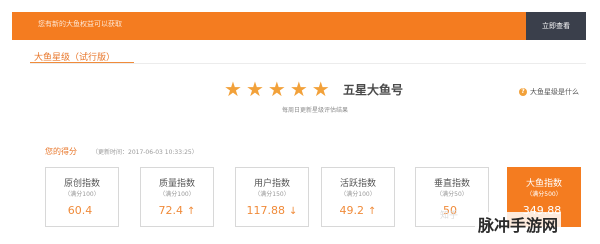 Image resolution: width=600 pixels, height=244 pixels. What do you see at coordinates (544, 194) in the screenshot?
I see `card-max: （满分500）` at bounding box center [544, 194].